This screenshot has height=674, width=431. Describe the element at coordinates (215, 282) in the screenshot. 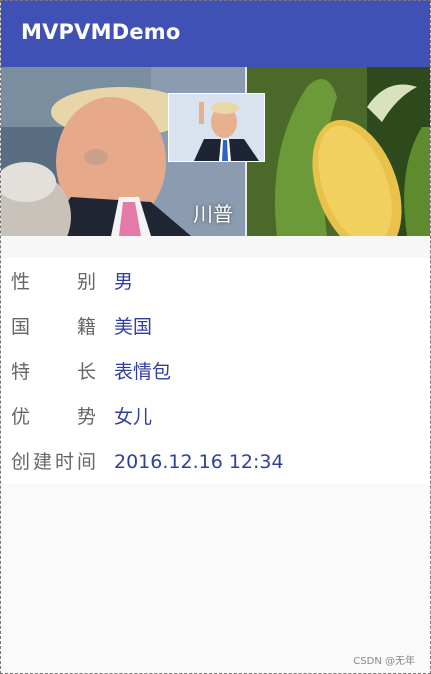

I see `info-row-gender: 性 别 男` at that location.